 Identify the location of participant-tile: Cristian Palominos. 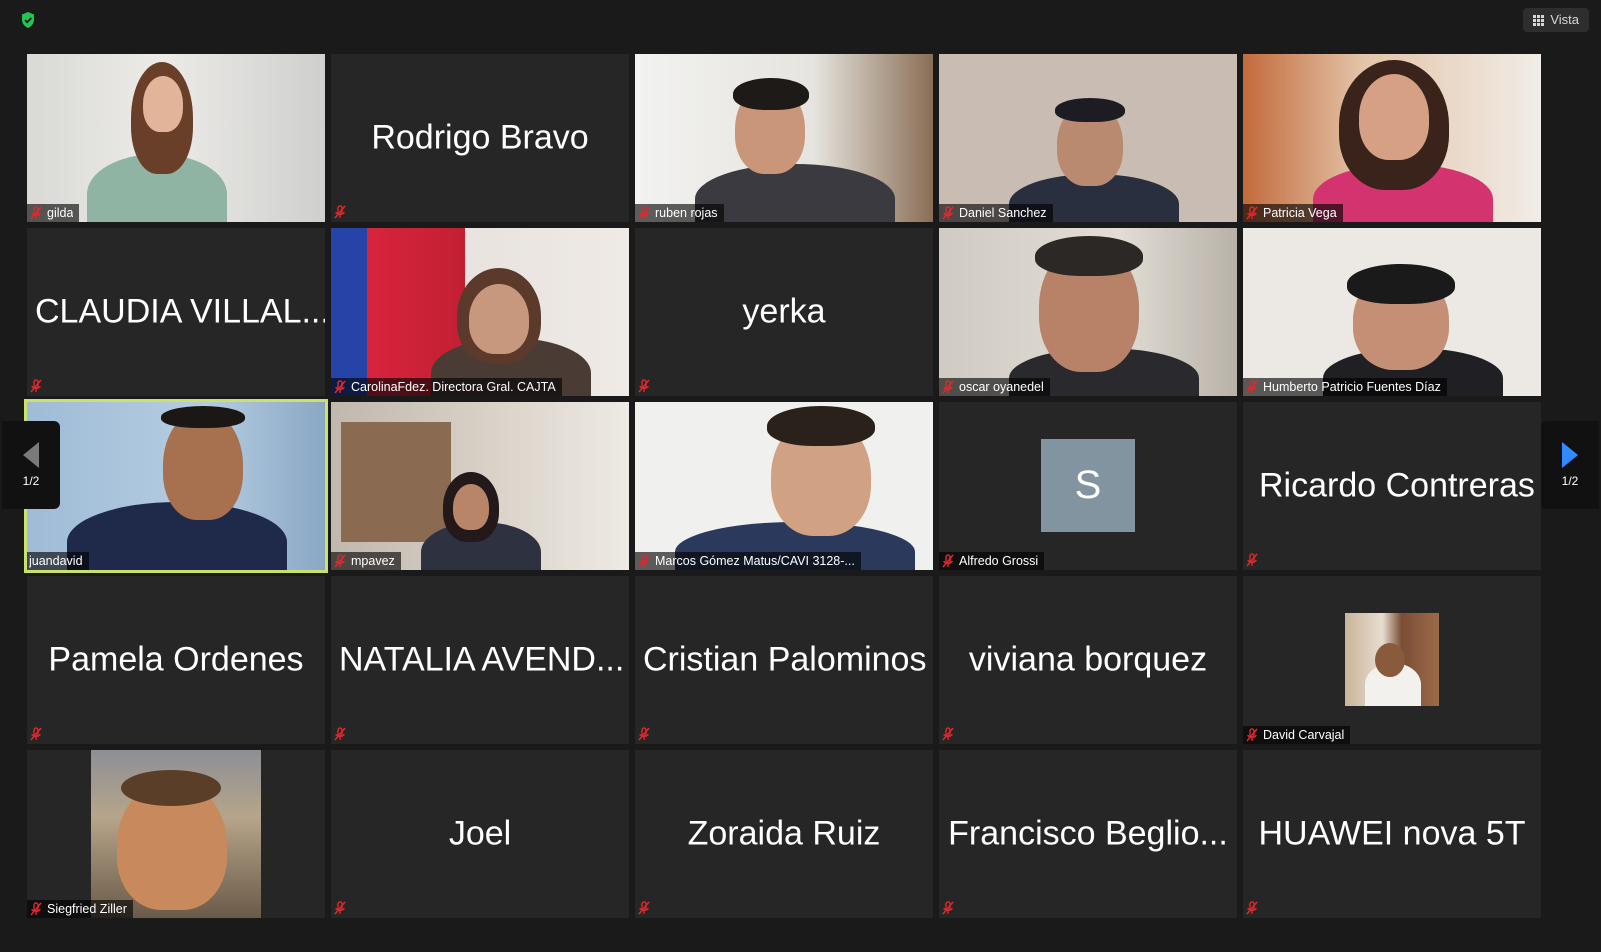
(784, 660).